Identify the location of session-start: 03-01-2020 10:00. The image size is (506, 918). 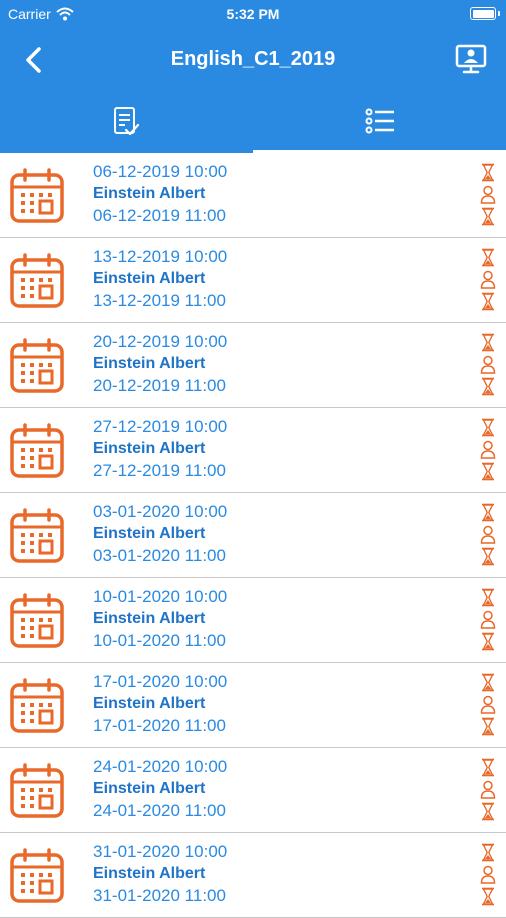
(160, 511).